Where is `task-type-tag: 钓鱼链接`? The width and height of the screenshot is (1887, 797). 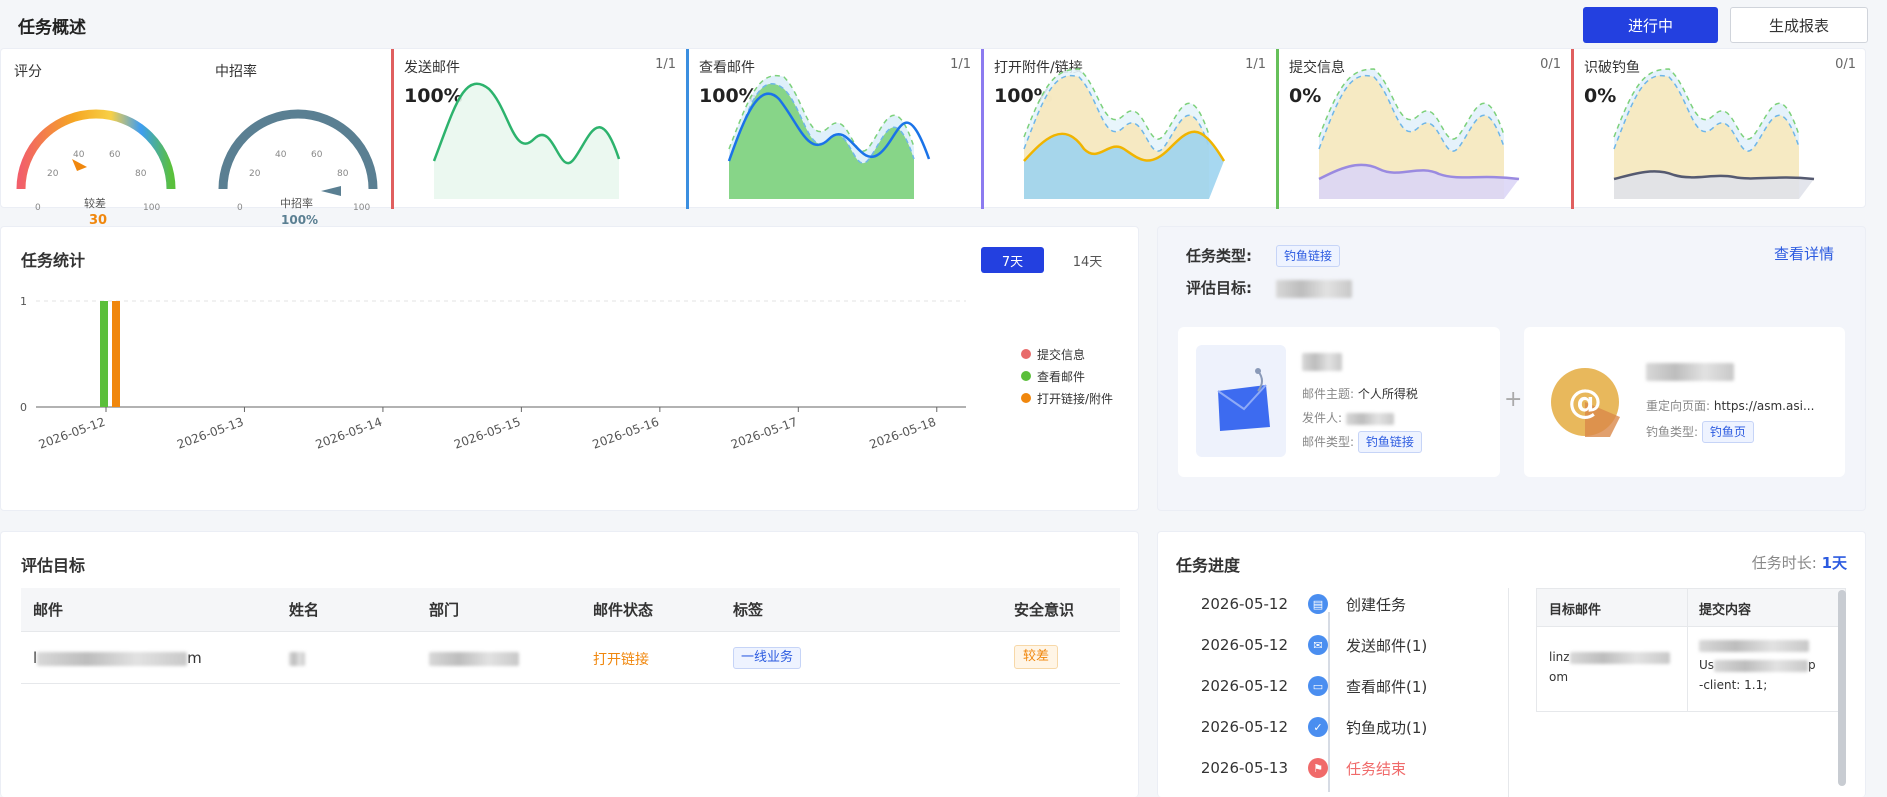
task-type-tag: 钓鱼链接 is located at coordinates (1308, 256).